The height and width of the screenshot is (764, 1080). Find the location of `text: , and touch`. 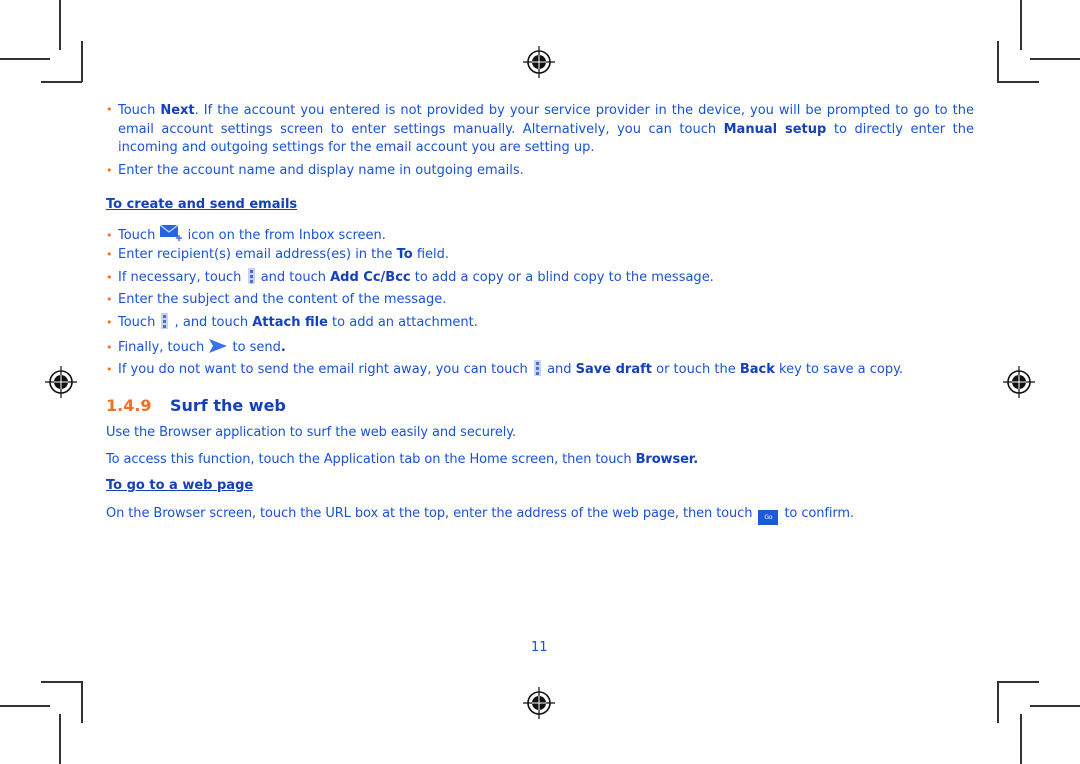

text: , and touch is located at coordinates (211, 322).